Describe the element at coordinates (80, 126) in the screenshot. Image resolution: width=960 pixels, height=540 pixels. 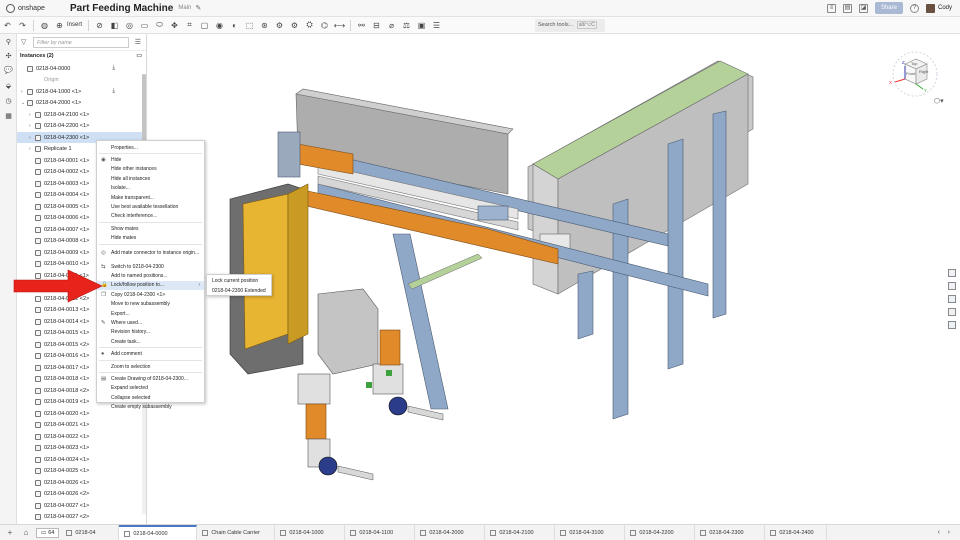
I see `tree-item: › 0218-04-2200 <1>` at that location.